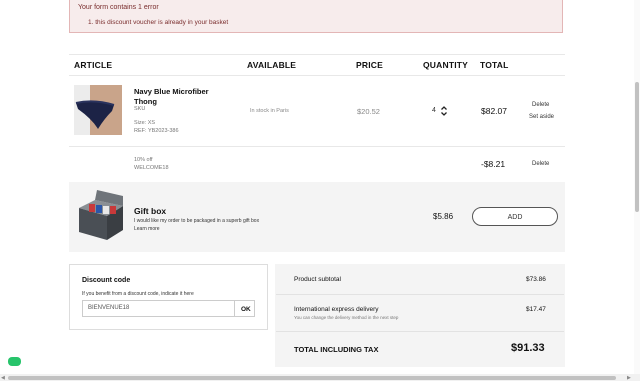  I want to click on quantity-value: 4, so click(434, 110).